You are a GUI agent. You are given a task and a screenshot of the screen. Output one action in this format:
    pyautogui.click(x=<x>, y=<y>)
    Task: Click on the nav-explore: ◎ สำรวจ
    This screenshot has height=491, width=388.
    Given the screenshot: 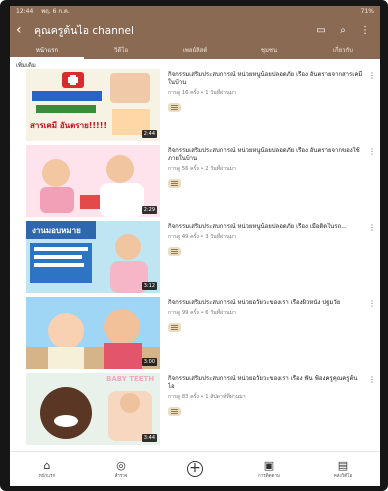 What is the action you would take?
    pyautogui.click(x=121, y=469)
    